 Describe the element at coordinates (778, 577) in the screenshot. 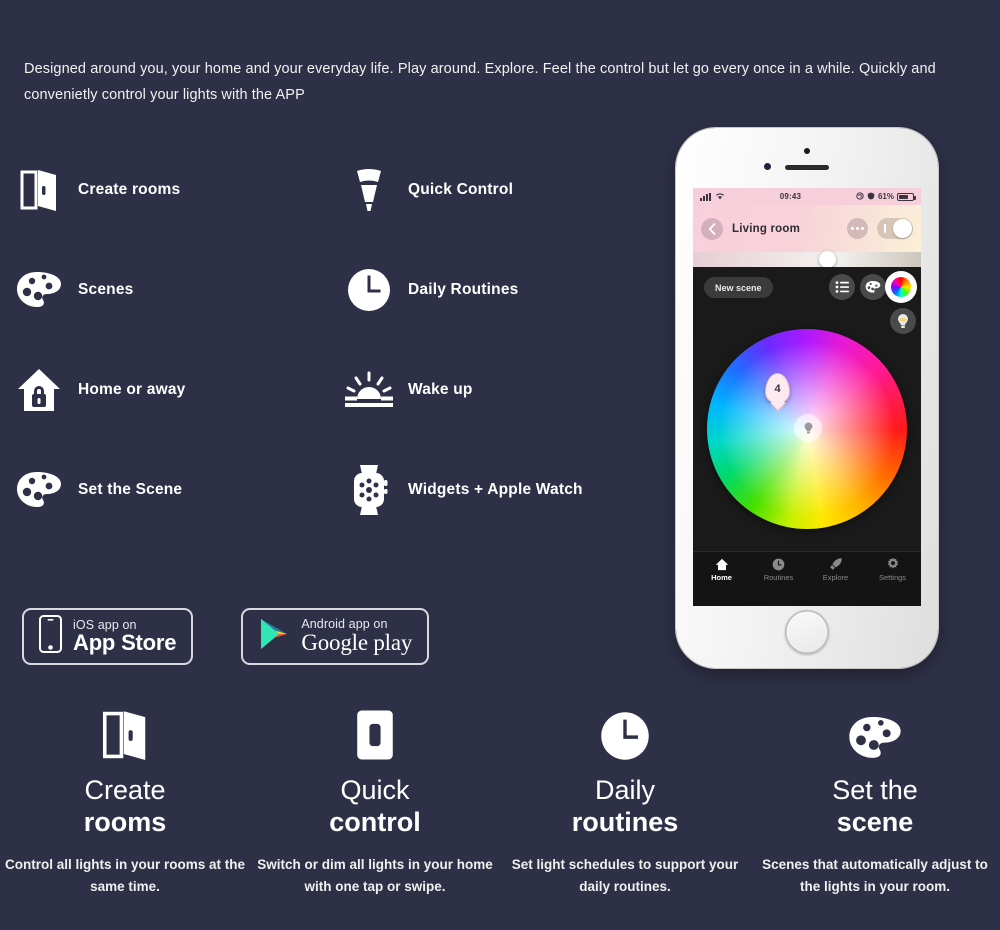

I see `tab-label: Routines` at that location.